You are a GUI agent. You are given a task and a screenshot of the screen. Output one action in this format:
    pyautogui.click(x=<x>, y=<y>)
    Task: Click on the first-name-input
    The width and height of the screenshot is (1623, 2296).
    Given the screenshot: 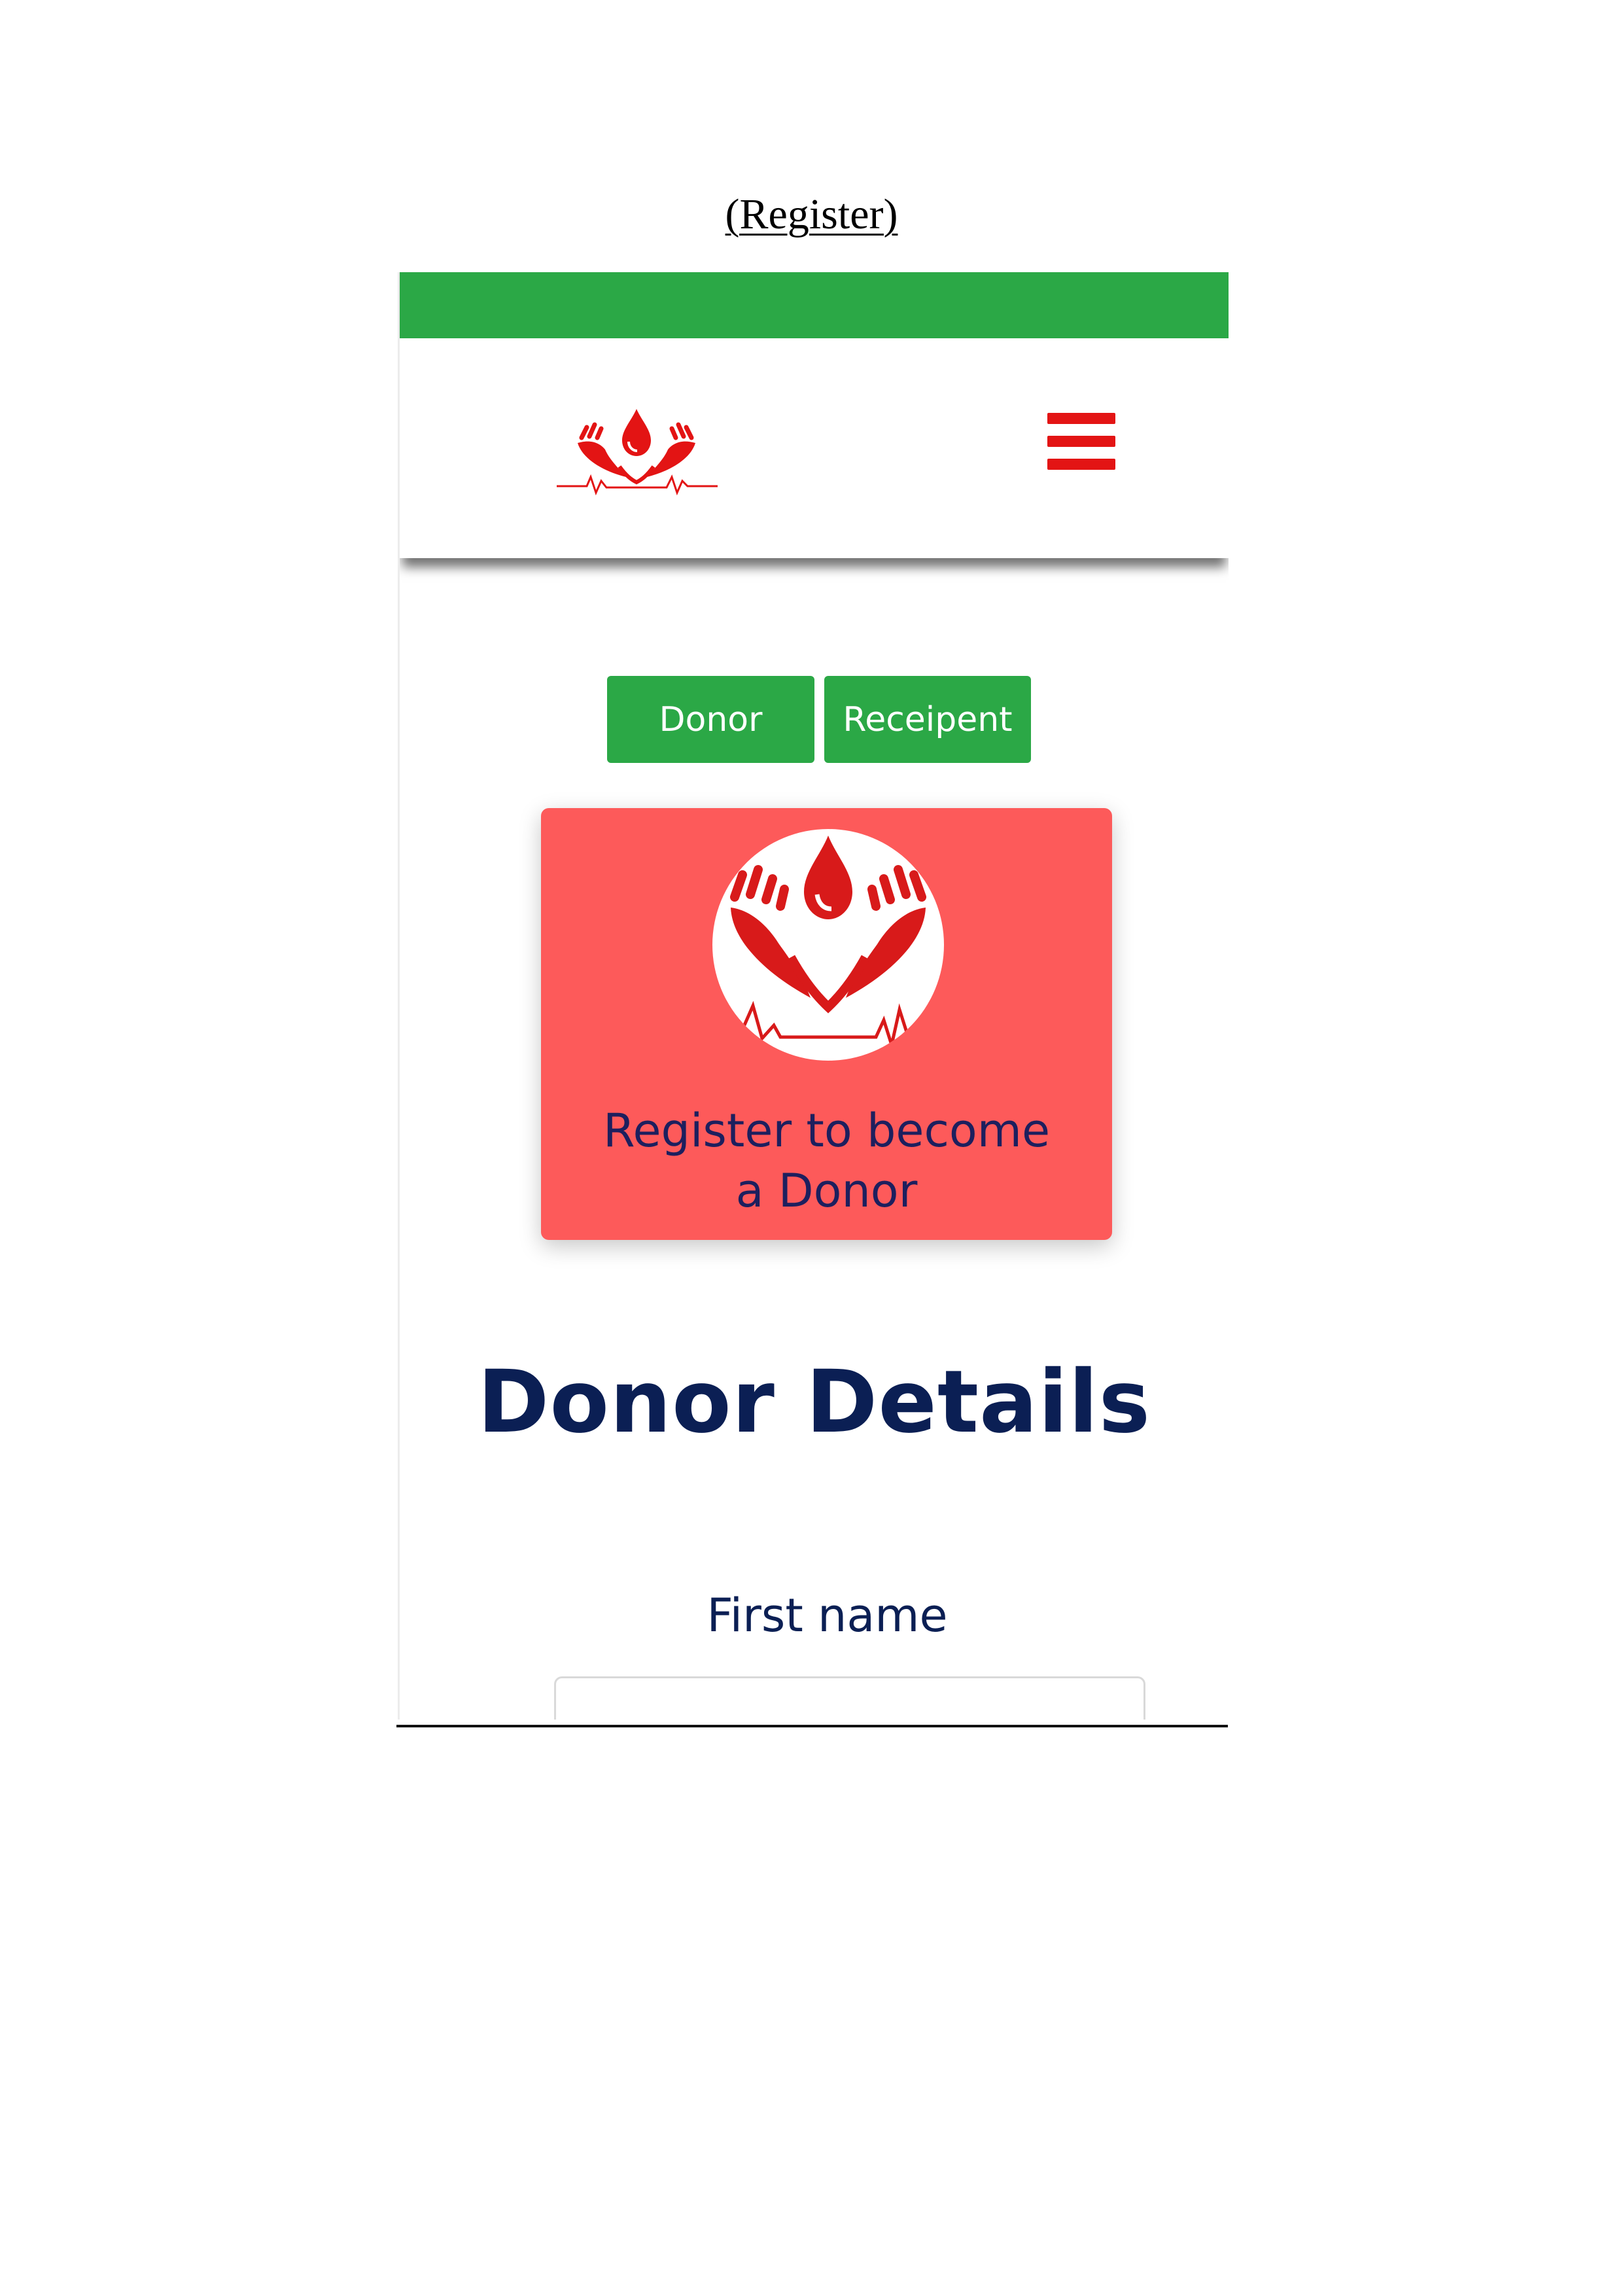 What is the action you would take?
    pyautogui.click(x=850, y=1698)
    